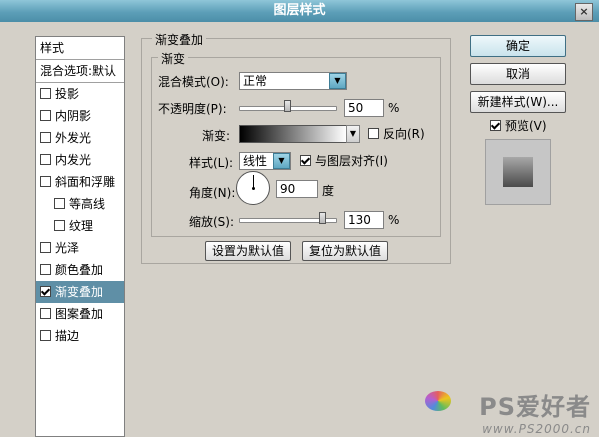 The height and width of the screenshot is (437, 599). I want to click on gradient-dropdown: ▼, so click(353, 134).